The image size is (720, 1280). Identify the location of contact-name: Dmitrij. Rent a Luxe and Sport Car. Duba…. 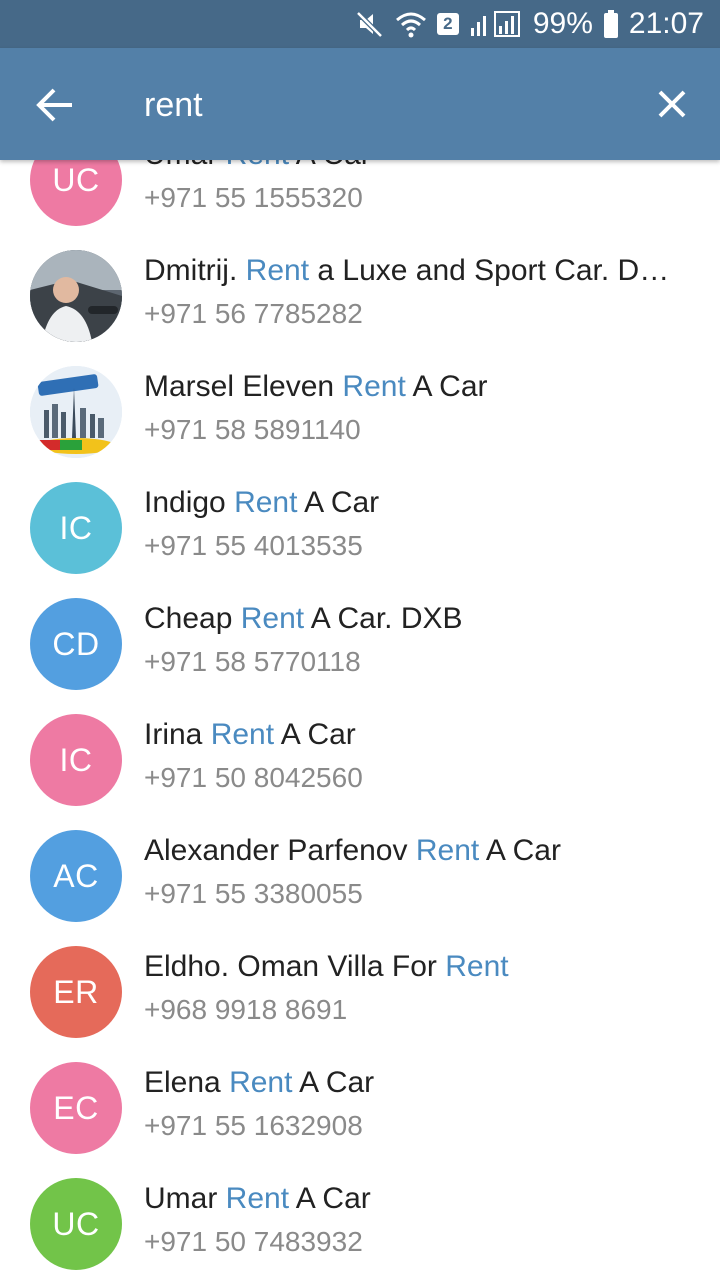
(414, 271).